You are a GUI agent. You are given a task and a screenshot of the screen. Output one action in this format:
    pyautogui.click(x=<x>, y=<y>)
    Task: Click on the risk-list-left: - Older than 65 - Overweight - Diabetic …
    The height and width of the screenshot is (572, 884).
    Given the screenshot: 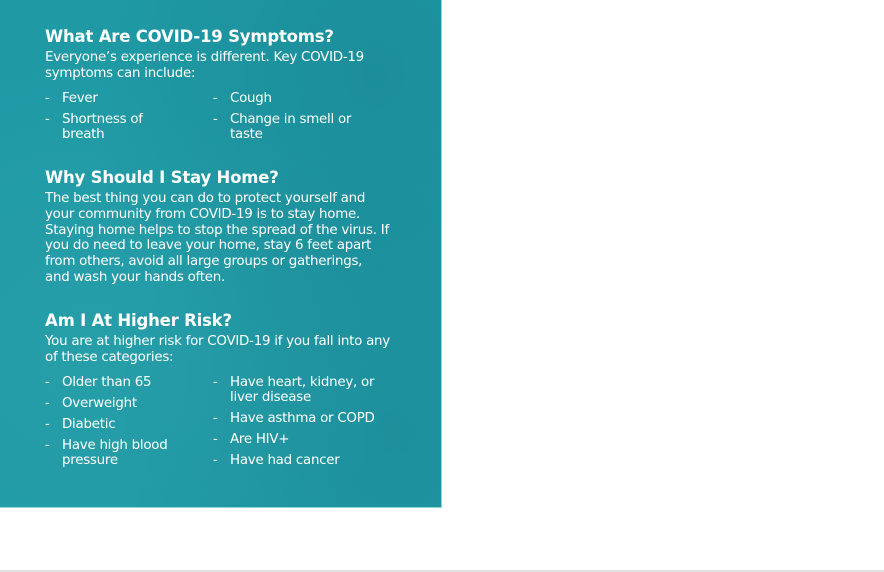 What is the action you would take?
    pyautogui.click(x=125, y=421)
    